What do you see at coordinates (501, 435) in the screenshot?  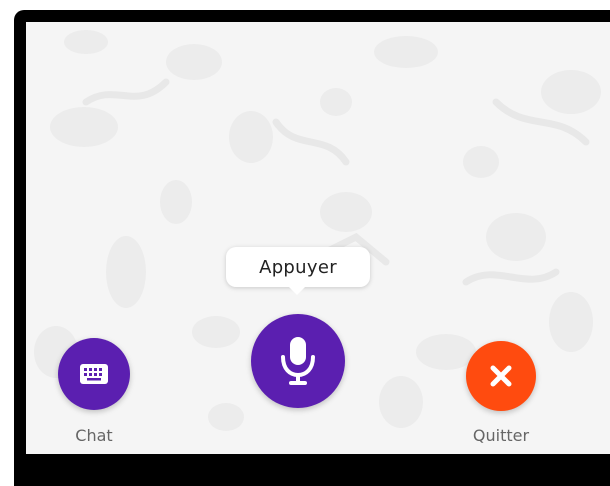 I see `quit-label: Quitter` at bounding box center [501, 435].